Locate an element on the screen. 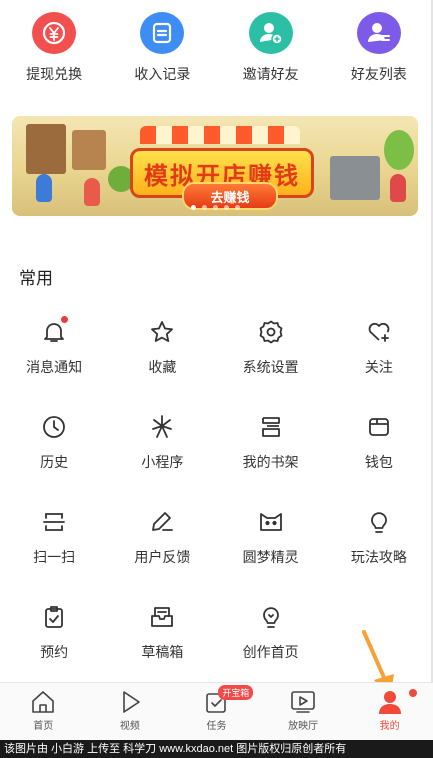 The image size is (433, 758). nav-label: 首页 is located at coordinates (43, 726).